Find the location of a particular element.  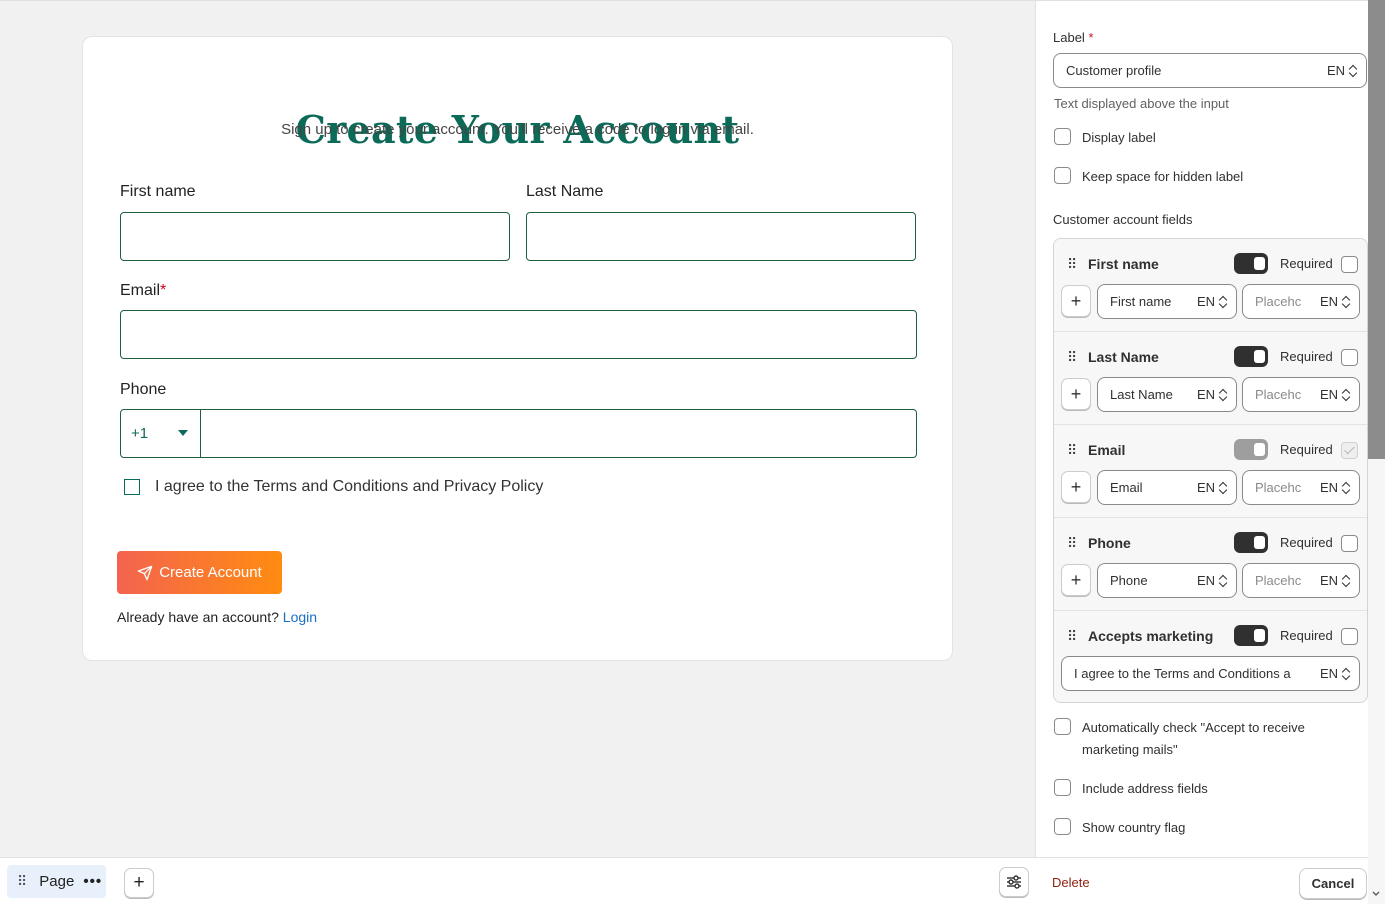

display-label-option: Display label is located at coordinates (1105, 138).